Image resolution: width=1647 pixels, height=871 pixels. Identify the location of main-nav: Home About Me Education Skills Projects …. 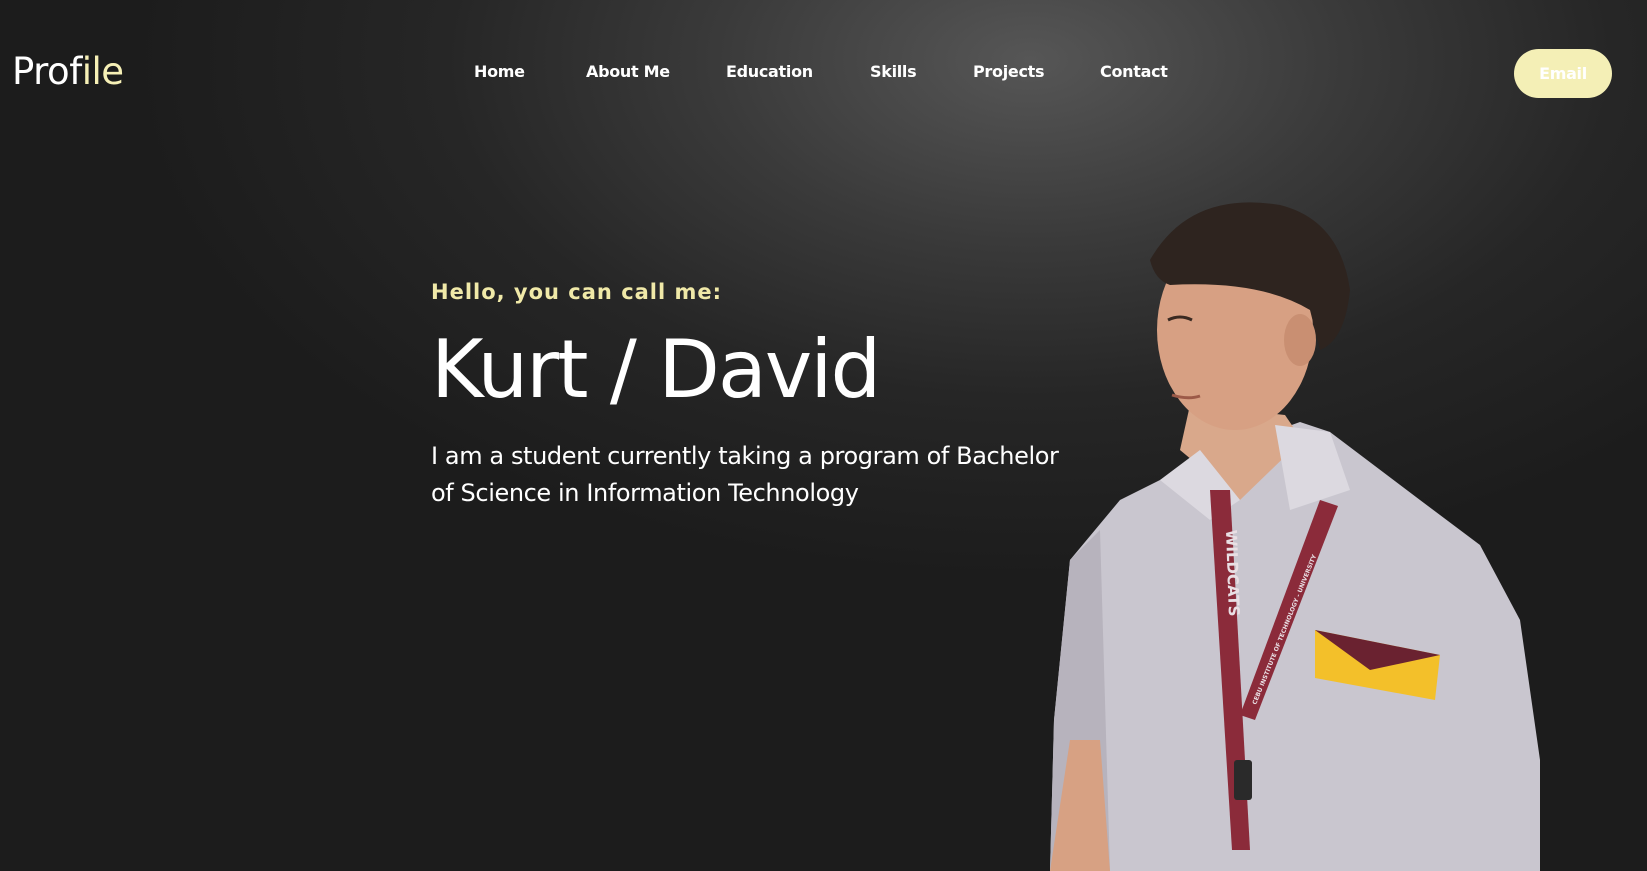
(823, 74).